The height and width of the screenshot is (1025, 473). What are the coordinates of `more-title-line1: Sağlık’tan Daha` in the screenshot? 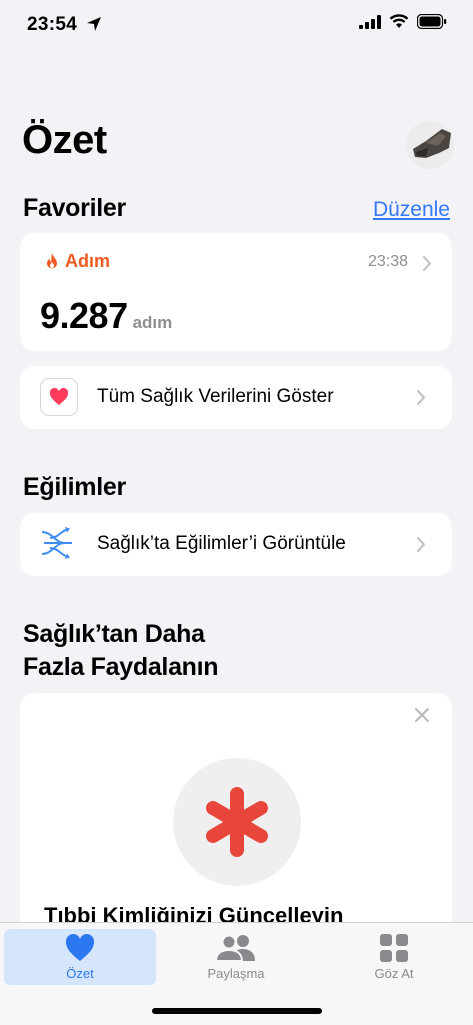 It's located at (114, 634).